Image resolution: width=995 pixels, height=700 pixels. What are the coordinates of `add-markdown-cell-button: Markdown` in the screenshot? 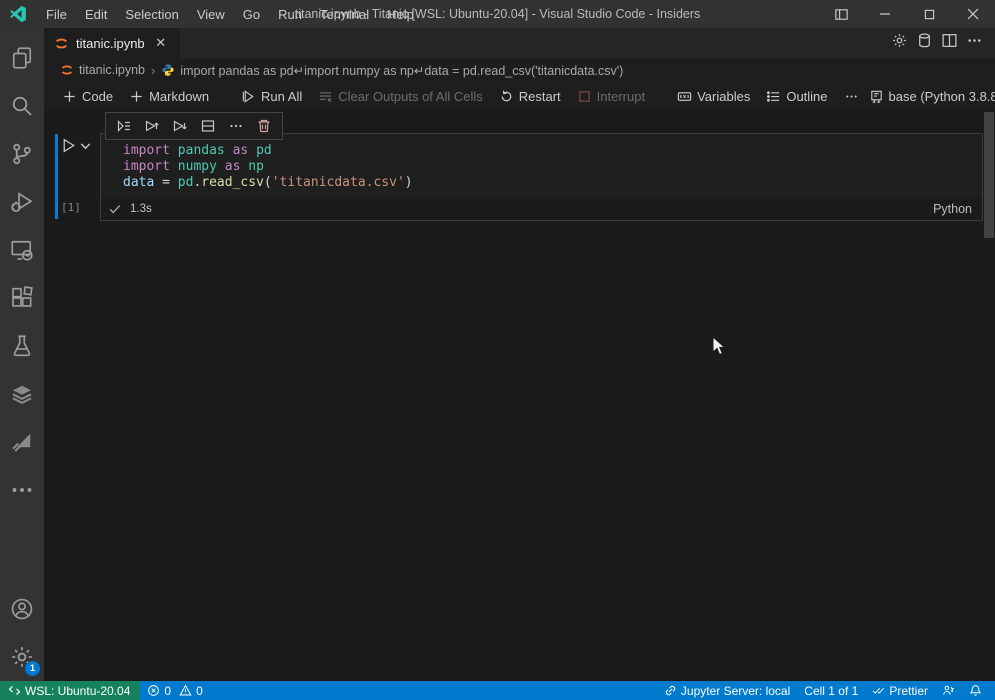 It's located at (169, 96).